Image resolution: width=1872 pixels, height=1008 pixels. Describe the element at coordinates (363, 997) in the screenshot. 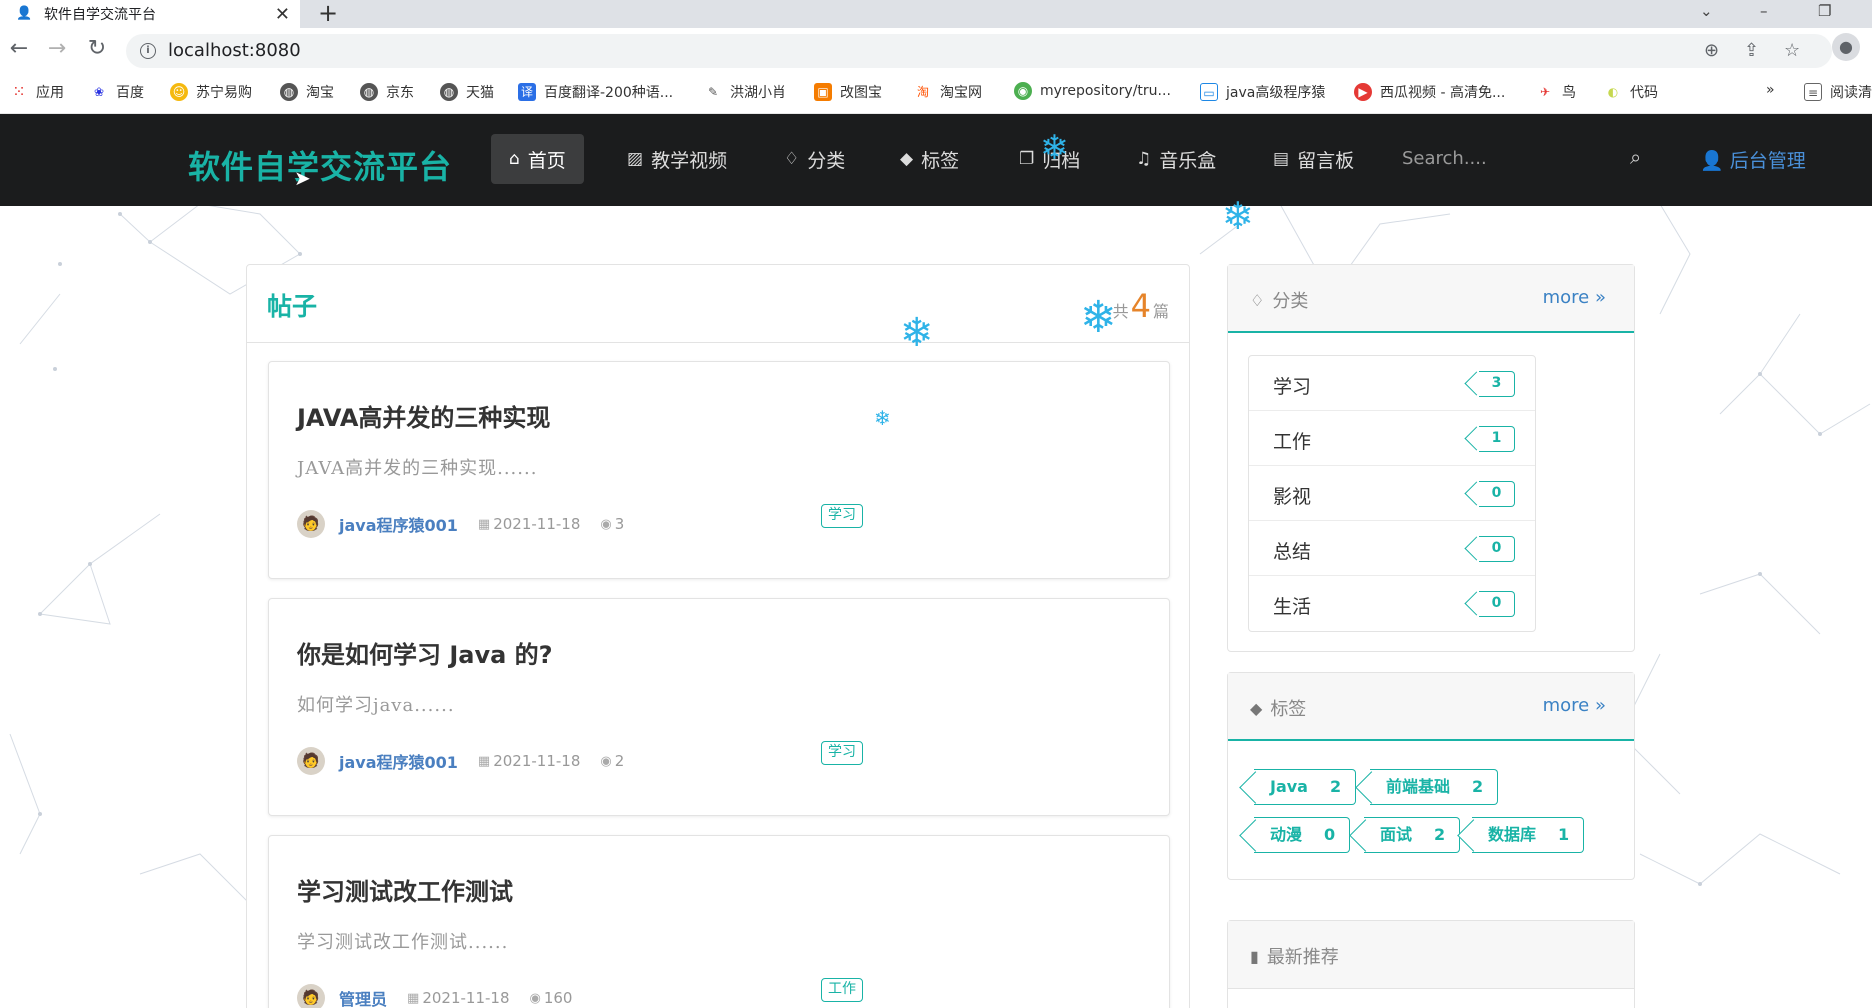

I see `post-author: 管理员` at that location.